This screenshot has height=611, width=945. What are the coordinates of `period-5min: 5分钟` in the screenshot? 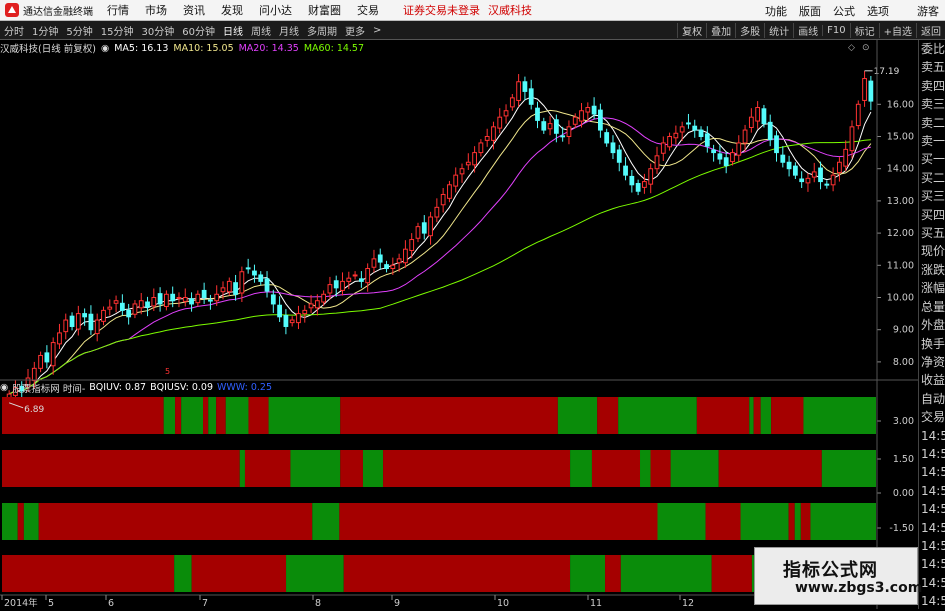 It's located at (79, 30).